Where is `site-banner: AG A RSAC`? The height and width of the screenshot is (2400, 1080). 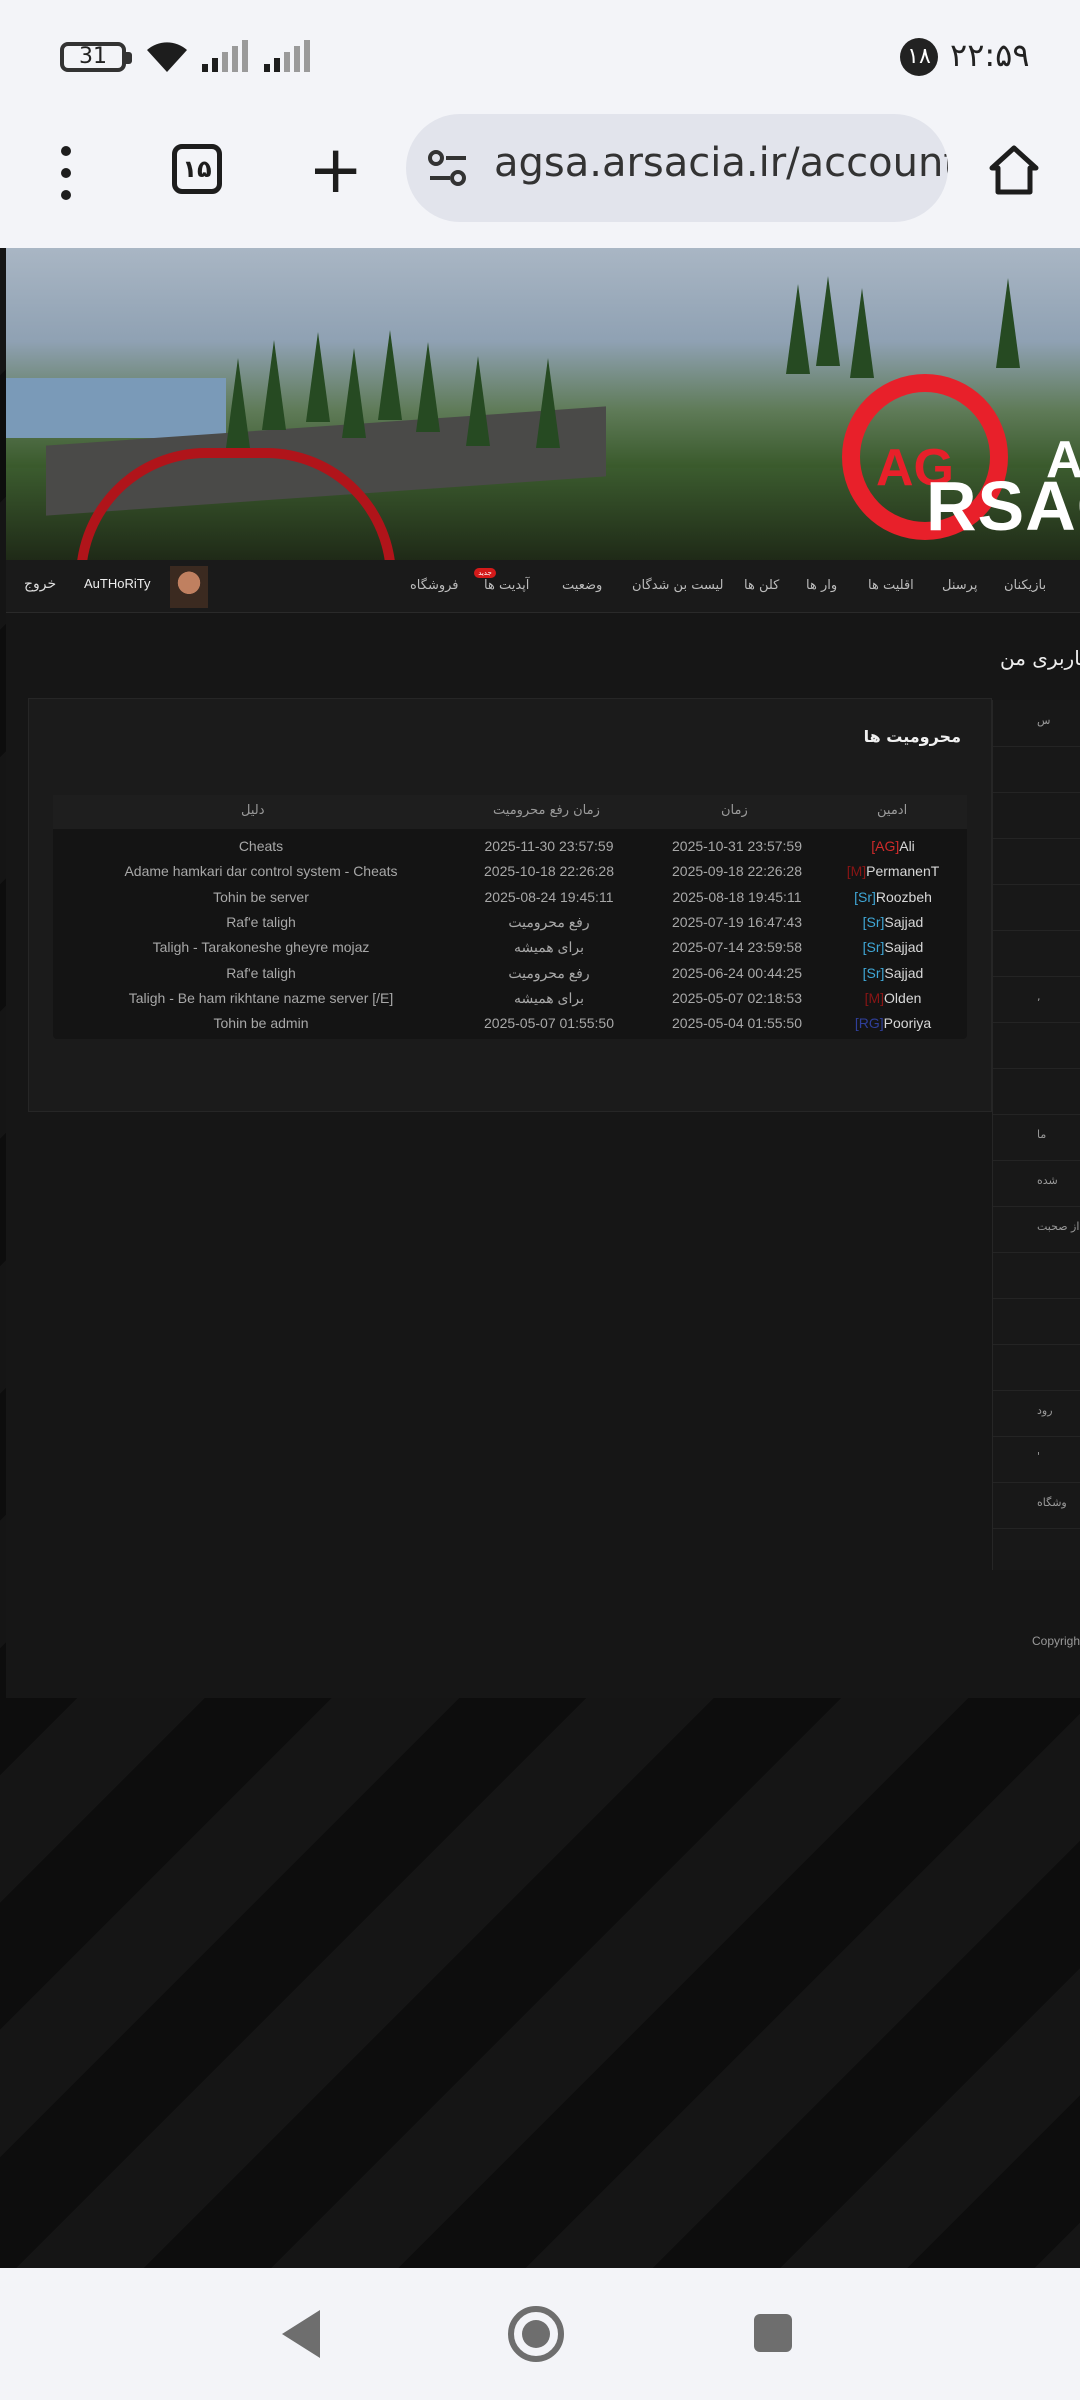 site-banner: AG A RSAC is located at coordinates (543, 404).